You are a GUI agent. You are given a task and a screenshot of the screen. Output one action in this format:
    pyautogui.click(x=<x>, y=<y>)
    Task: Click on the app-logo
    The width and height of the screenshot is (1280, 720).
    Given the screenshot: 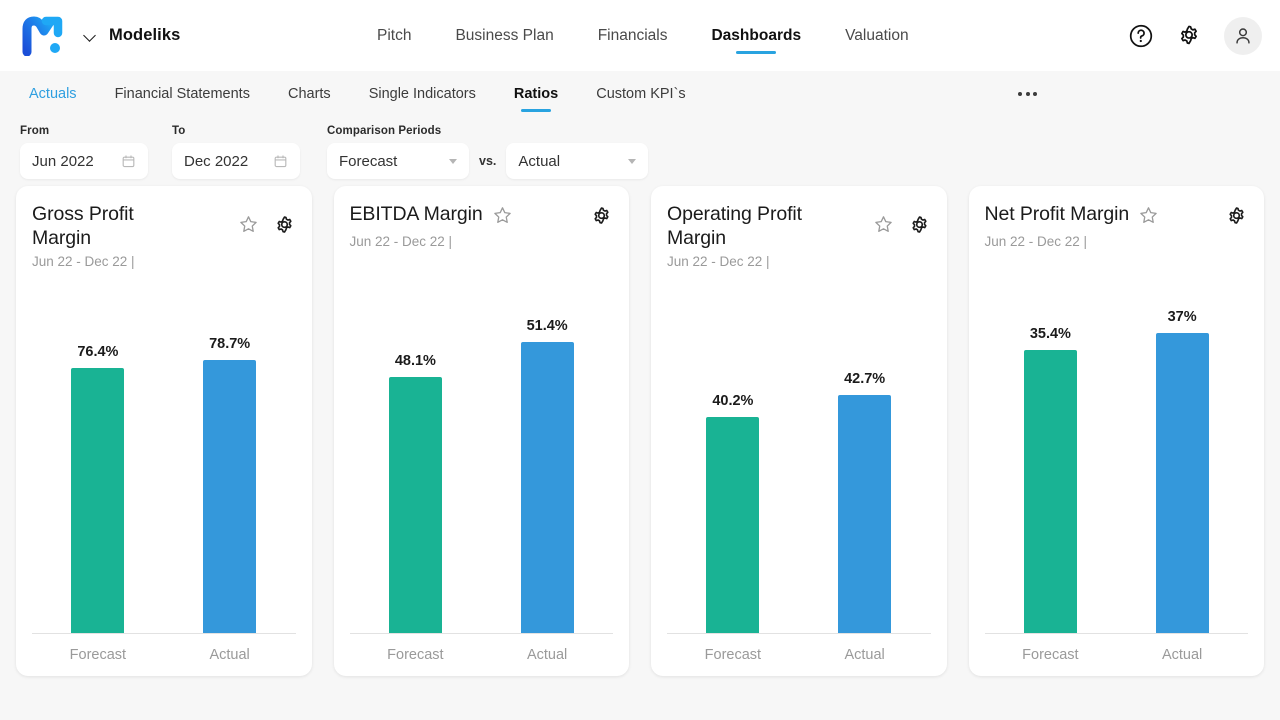 What is the action you would take?
    pyautogui.click(x=42, y=36)
    